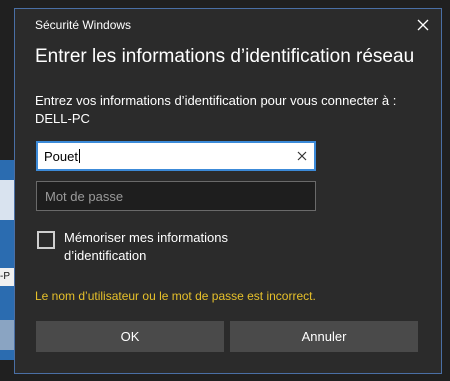  I want to click on clear-username-button, so click(302, 156).